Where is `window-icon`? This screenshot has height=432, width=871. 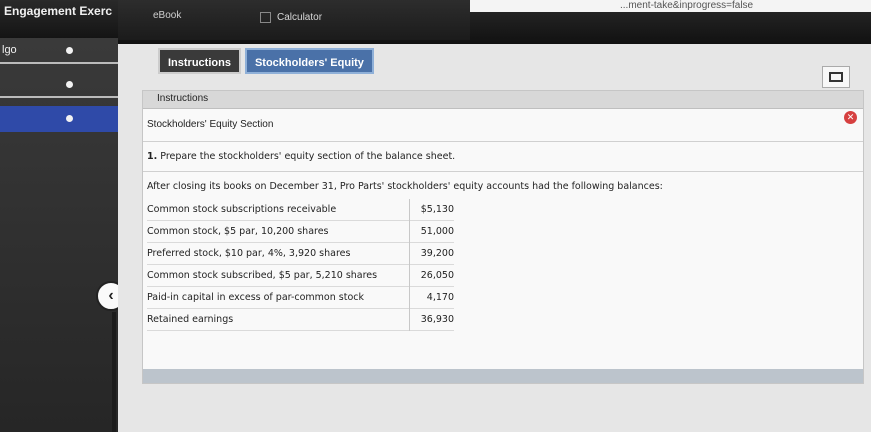
window-icon is located at coordinates (836, 77).